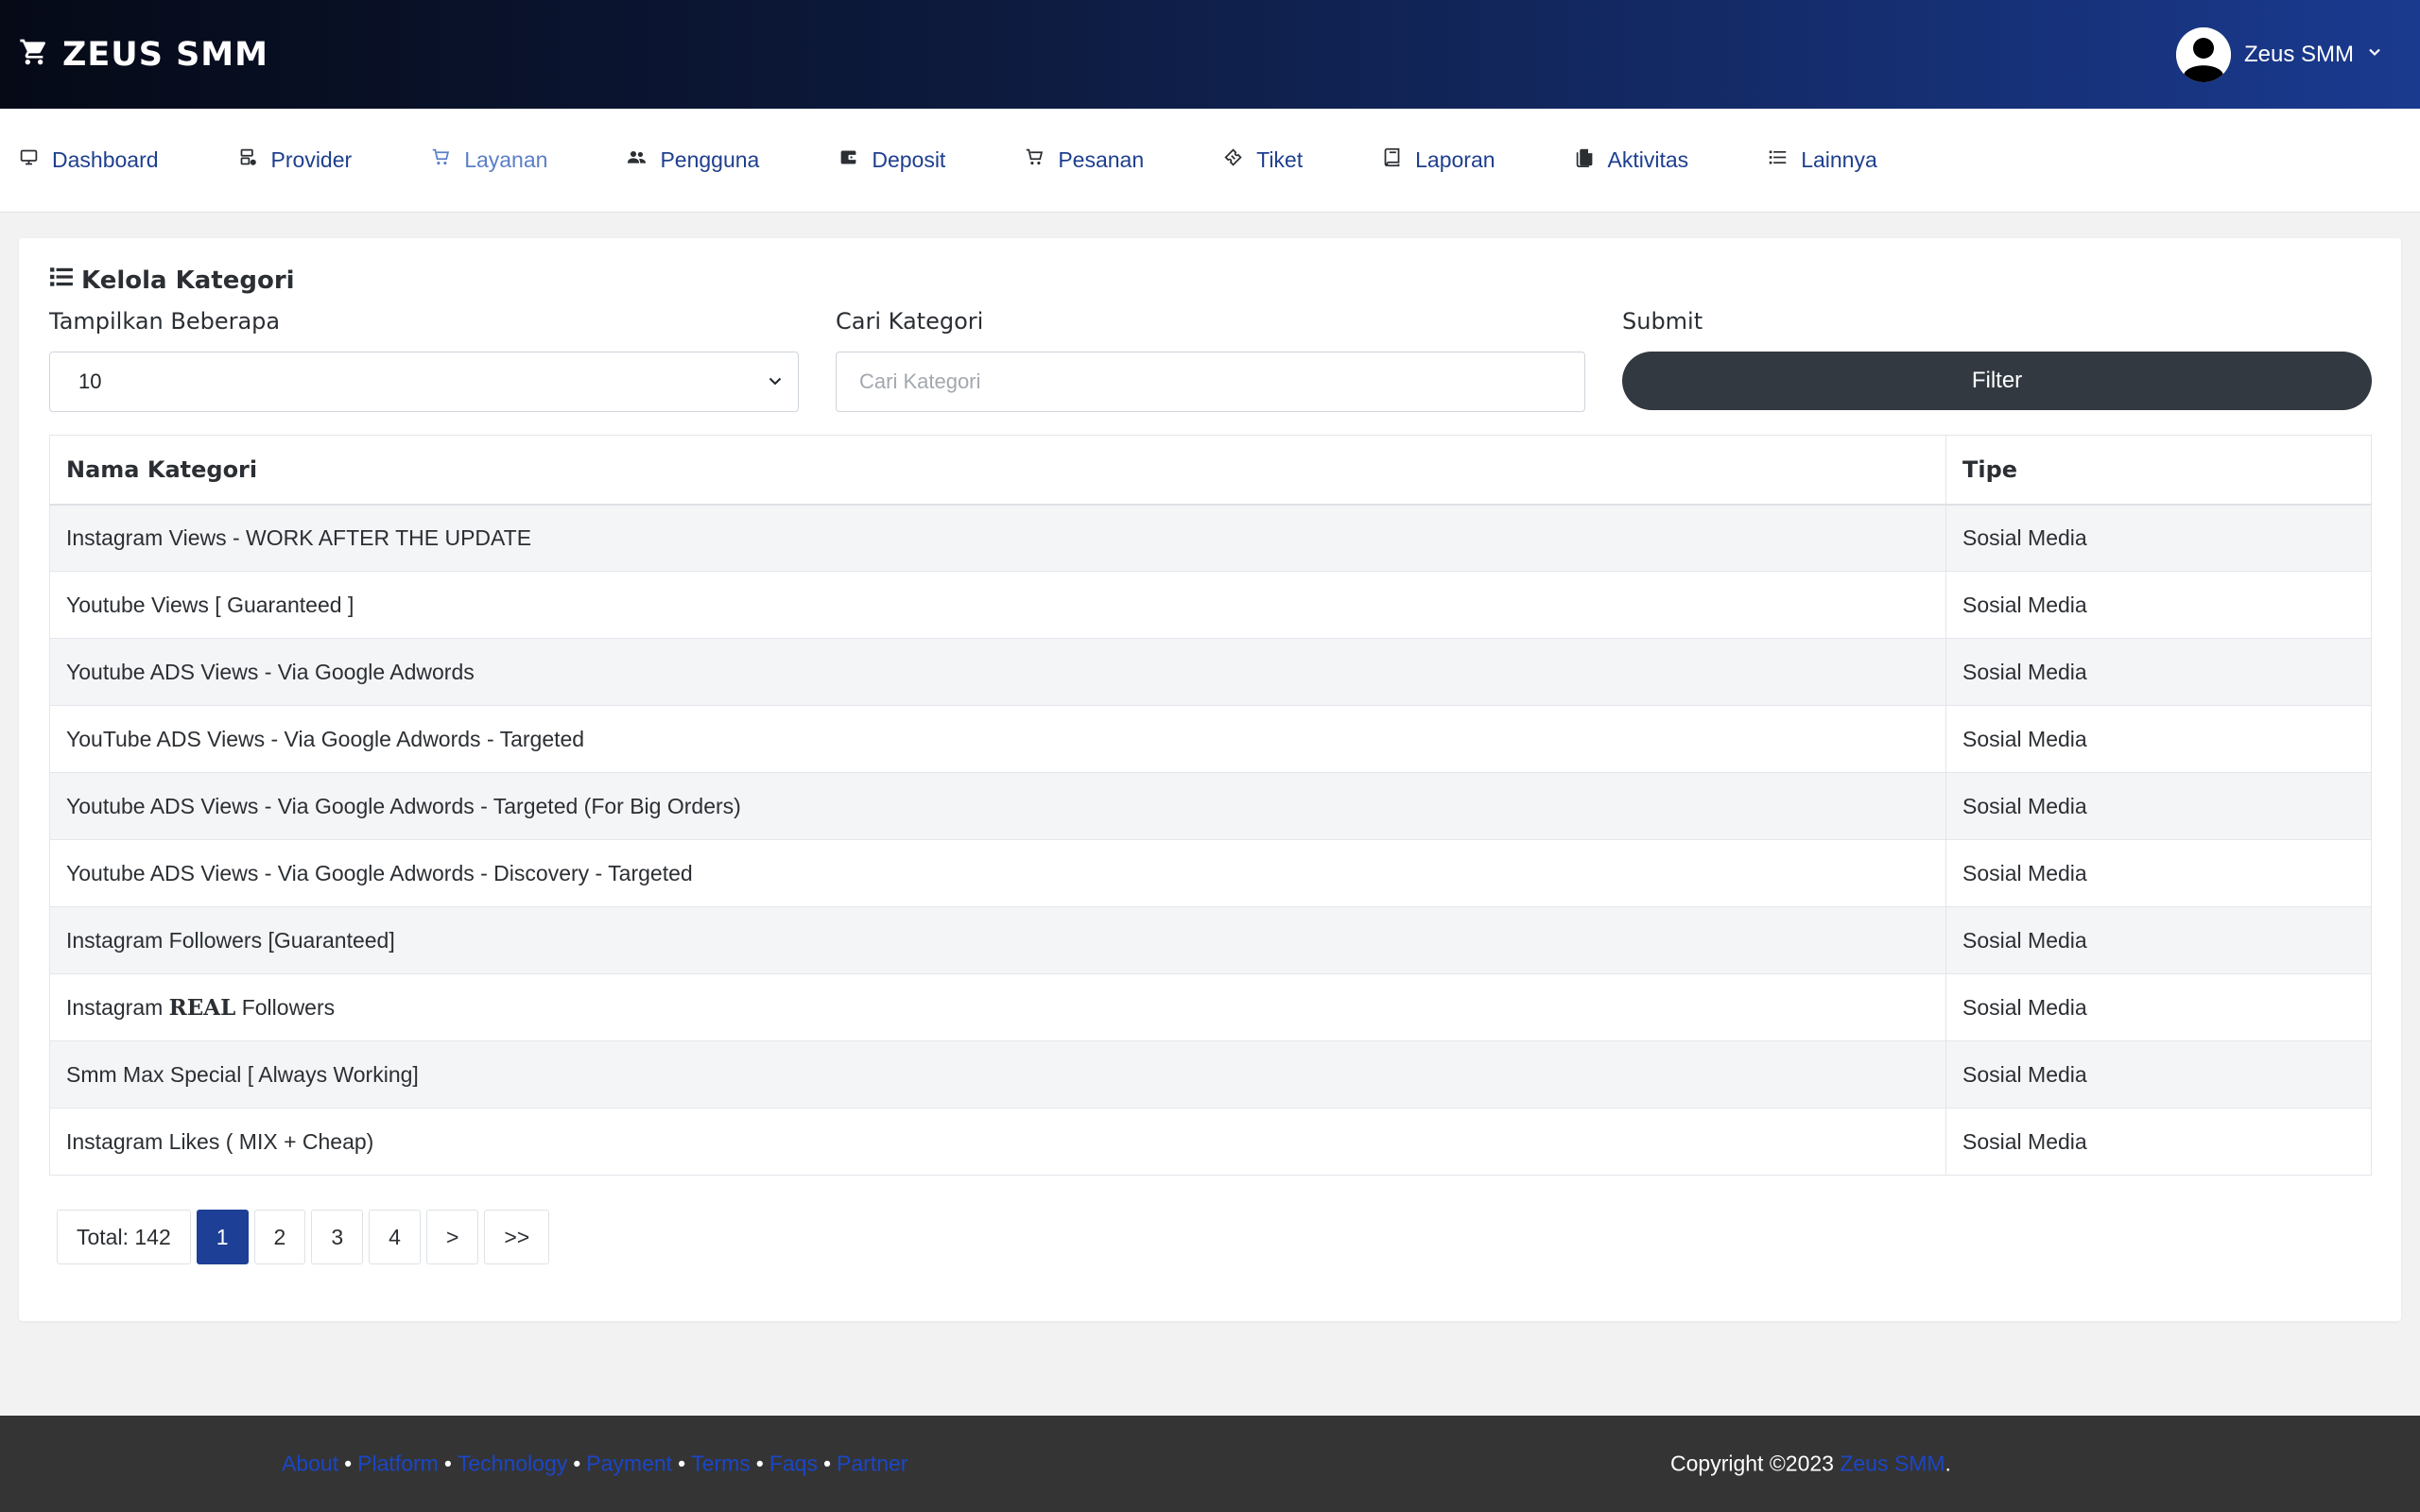 Image resolution: width=2420 pixels, height=1512 pixels. I want to click on category-name-cell: Instagram Likes ( MIX + Cheap), so click(998, 1142).